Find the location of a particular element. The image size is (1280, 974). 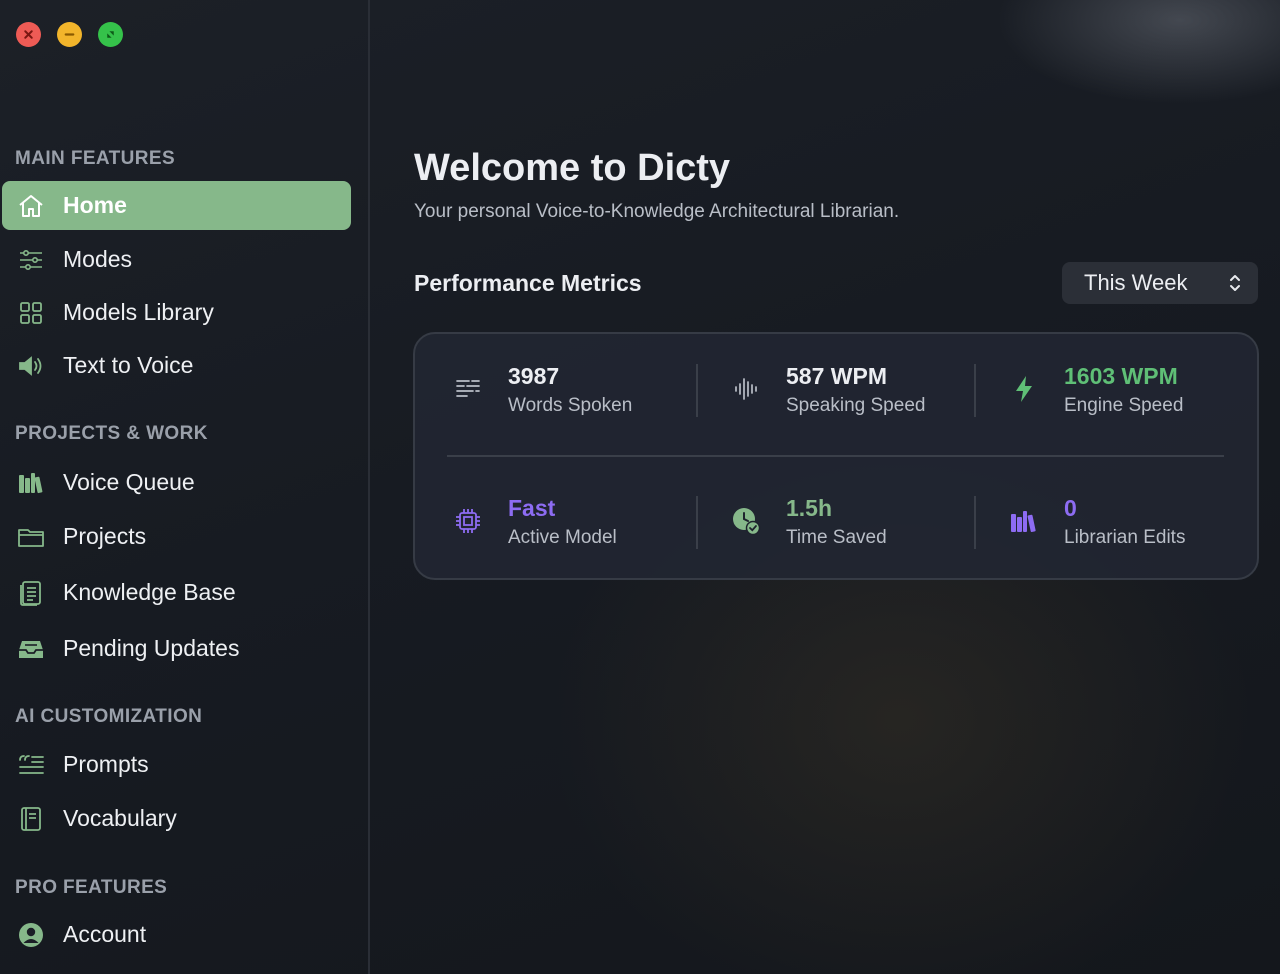

cpu-icon is located at coordinates (468, 521).